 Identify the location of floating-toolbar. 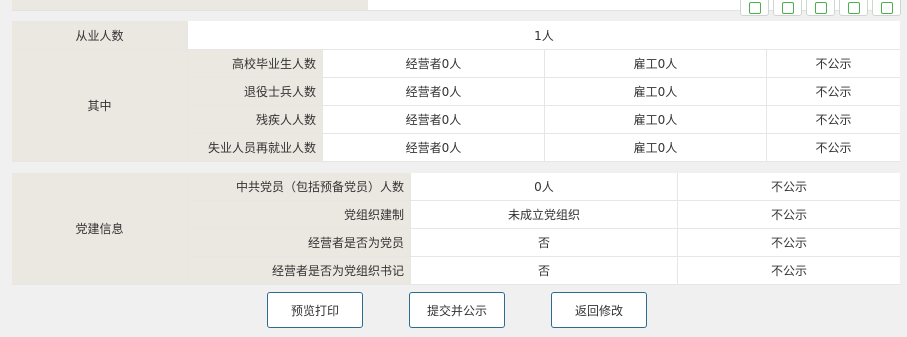
(820, 8).